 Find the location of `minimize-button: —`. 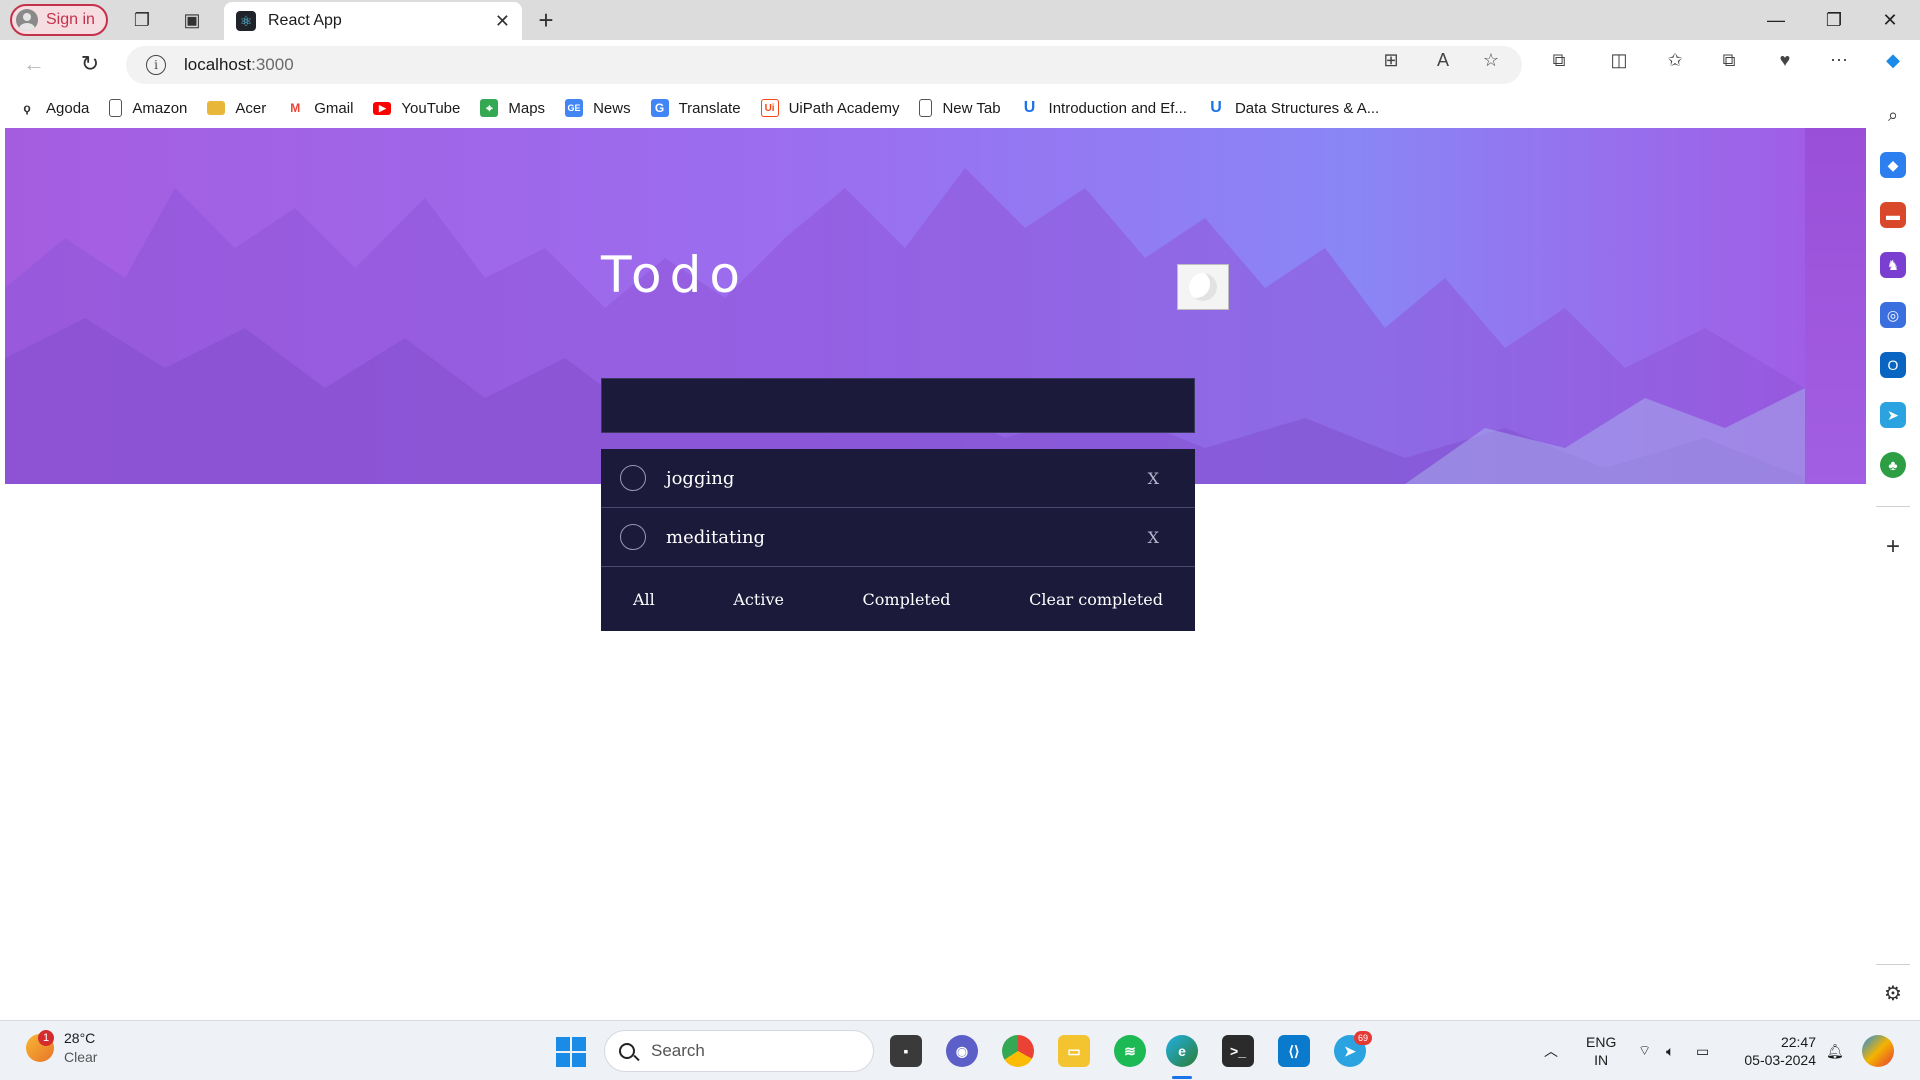

minimize-button: — is located at coordinates (1776, 20).